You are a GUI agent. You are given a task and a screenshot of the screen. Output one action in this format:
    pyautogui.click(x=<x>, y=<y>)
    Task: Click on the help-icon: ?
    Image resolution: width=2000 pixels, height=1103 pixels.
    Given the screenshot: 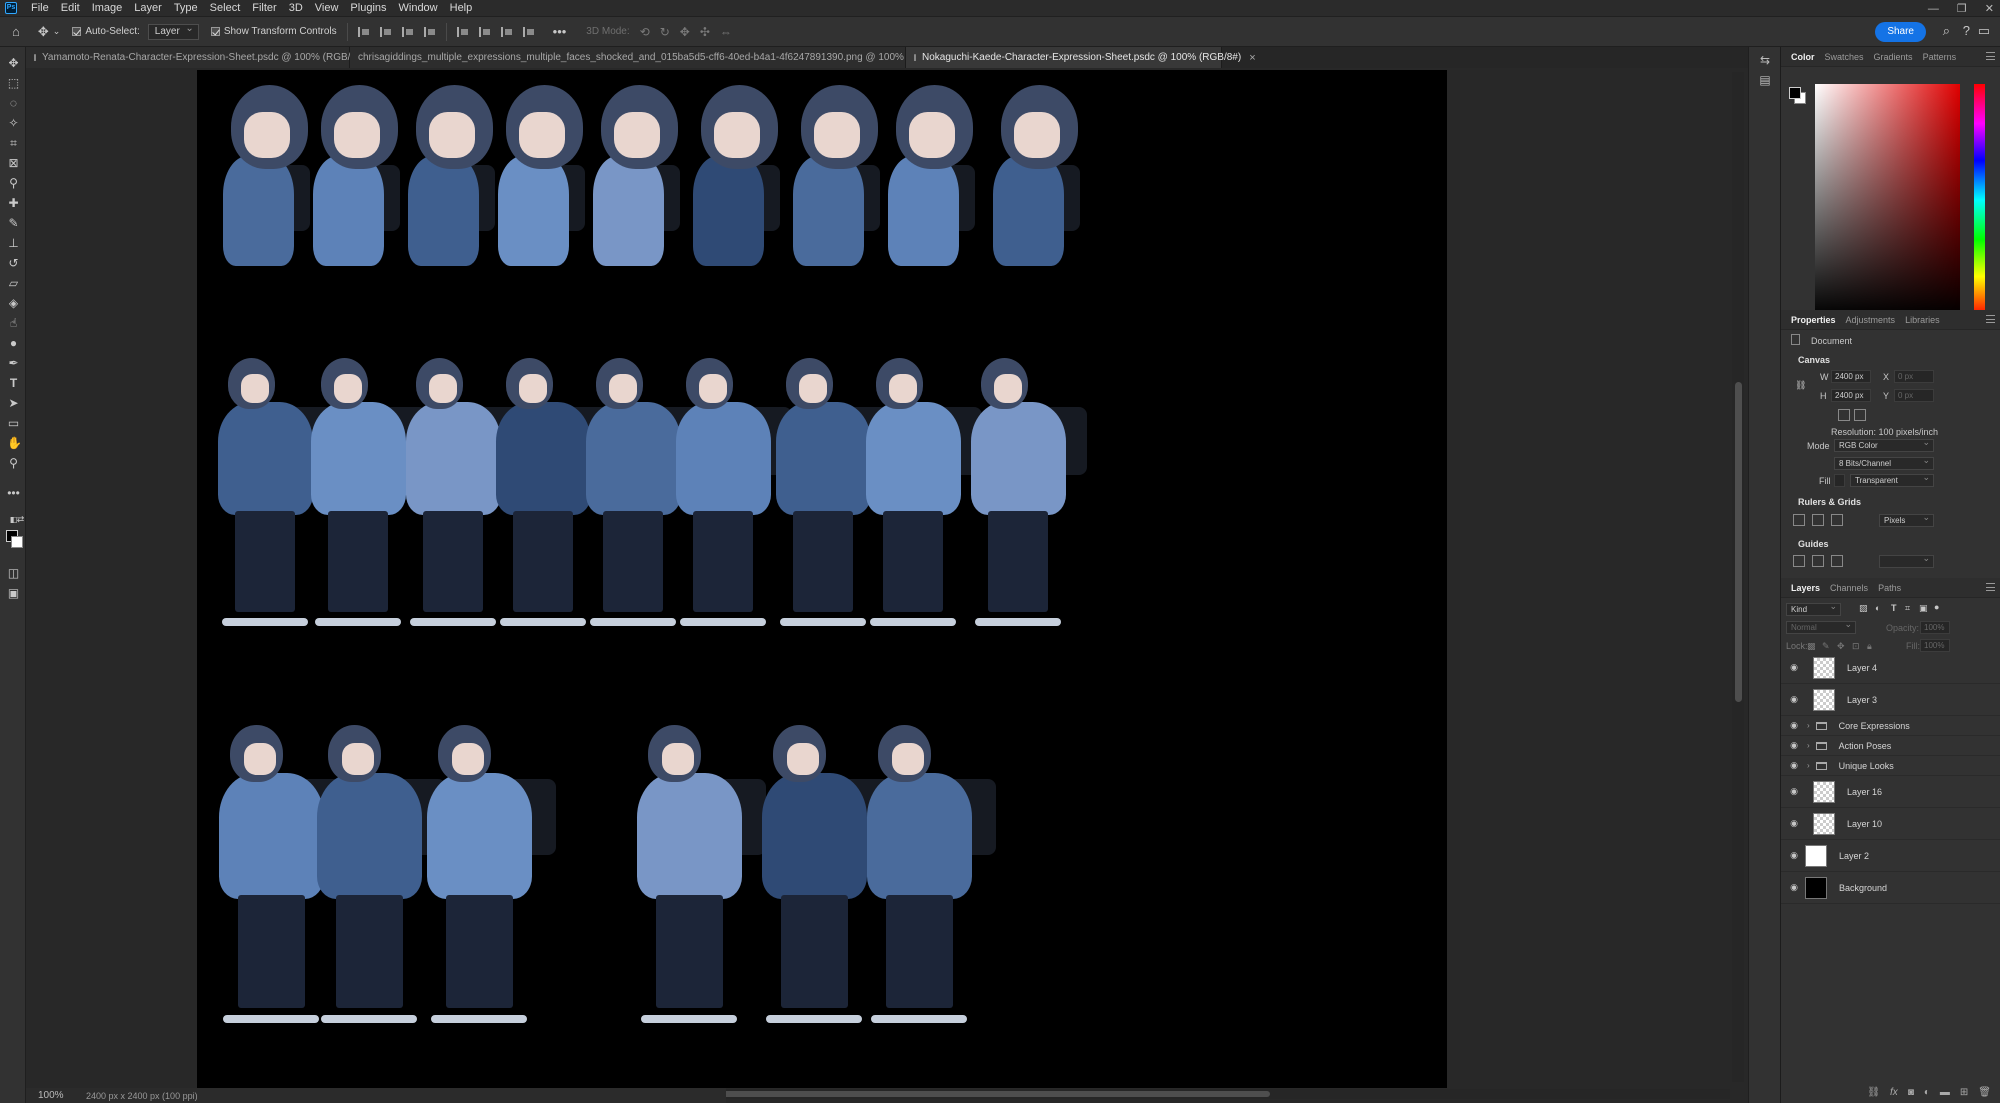 What is the action you would take?
    pyautogui.click(x=1966, y=30)
    